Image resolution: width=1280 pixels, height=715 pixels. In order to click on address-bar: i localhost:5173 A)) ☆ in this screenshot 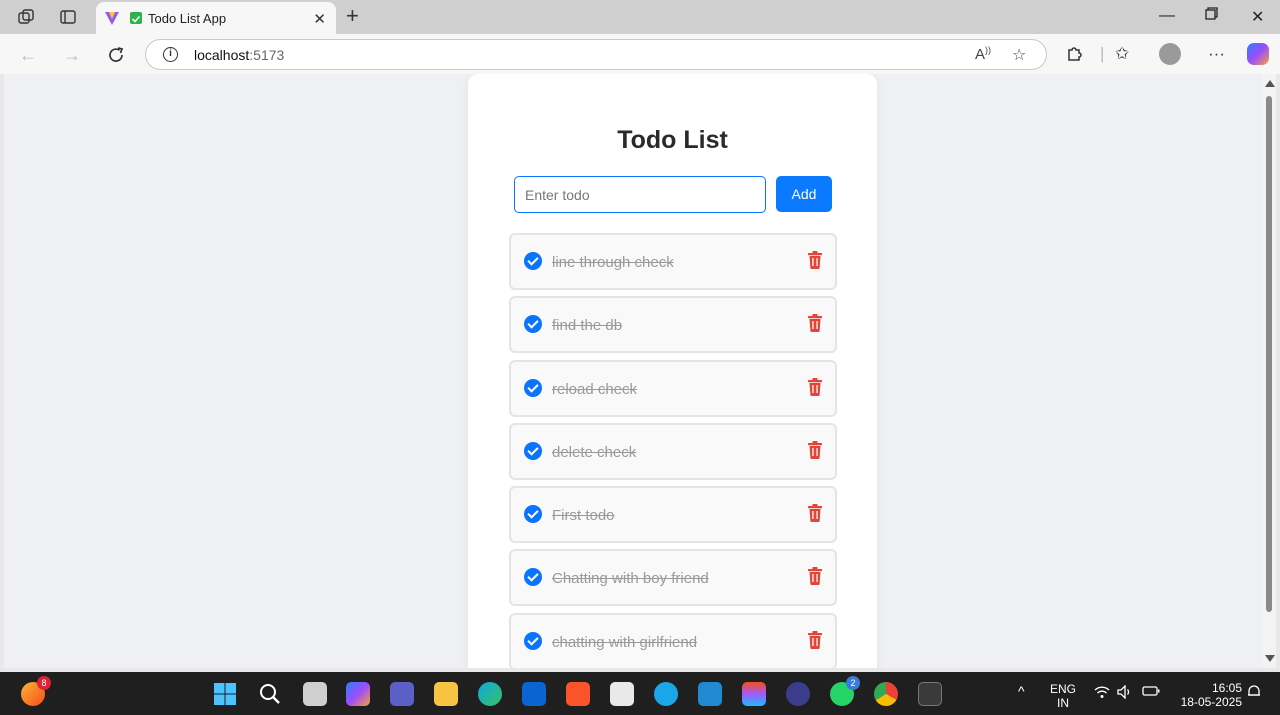, I will do `click(596, 54)`.